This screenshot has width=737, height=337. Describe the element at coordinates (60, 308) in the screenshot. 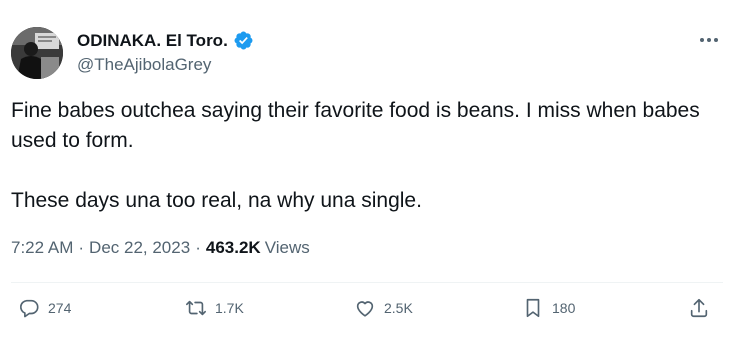

I see `reply-count: 274` at that location.